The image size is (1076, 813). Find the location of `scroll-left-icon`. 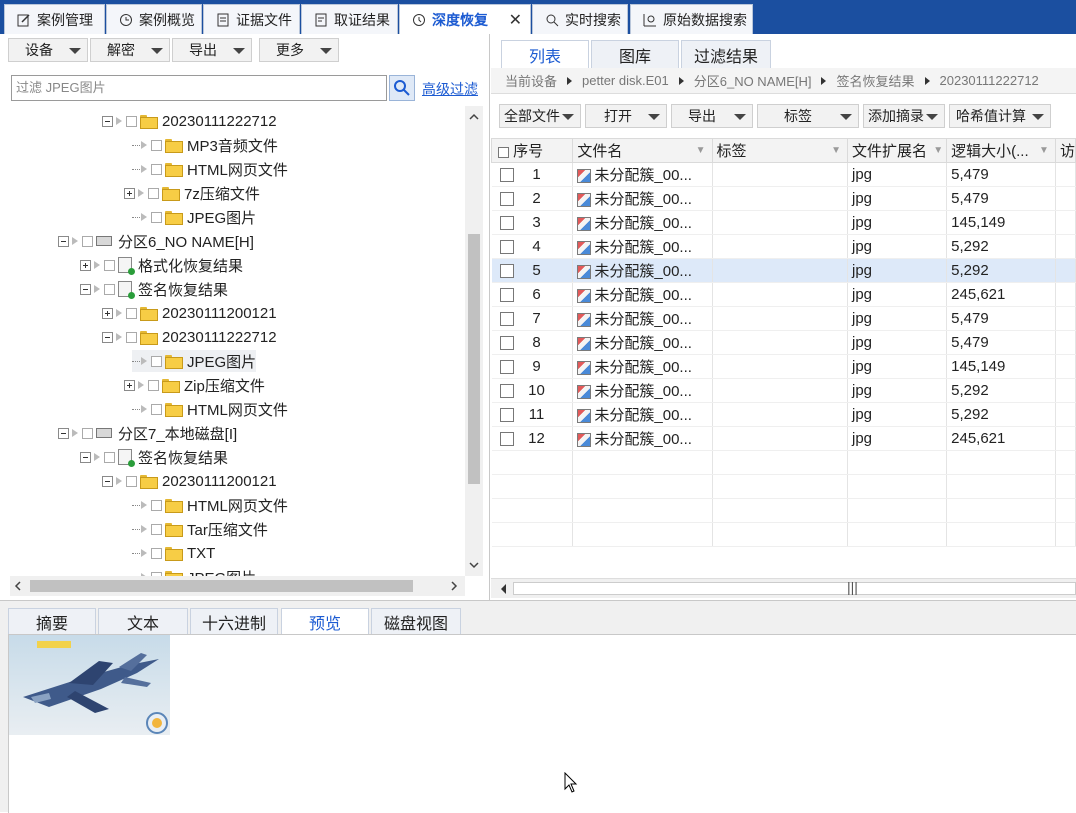

scroll-left-icon is located at coordinates (503, 589).